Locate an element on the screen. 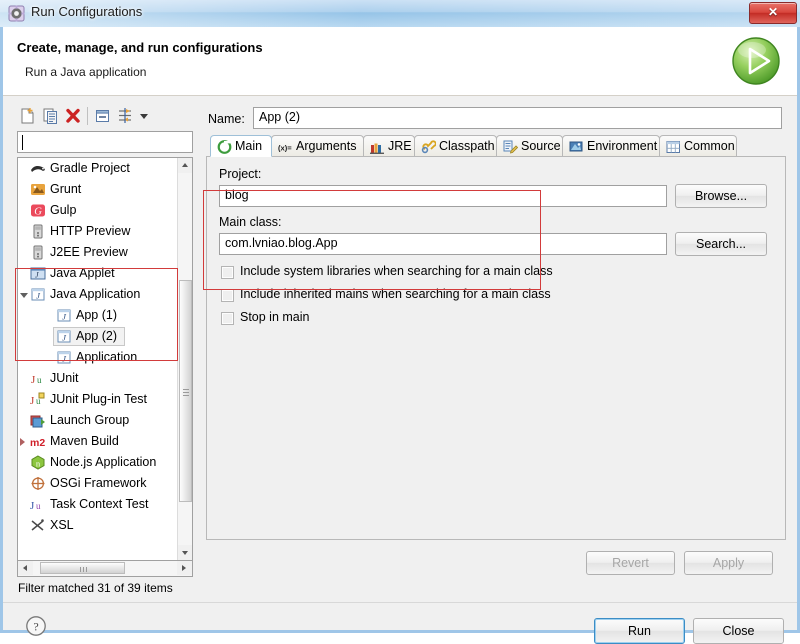 This screenshot has height=644, width=800. tree-item-java-application: J Java Application is located at coordinates (98, 294).